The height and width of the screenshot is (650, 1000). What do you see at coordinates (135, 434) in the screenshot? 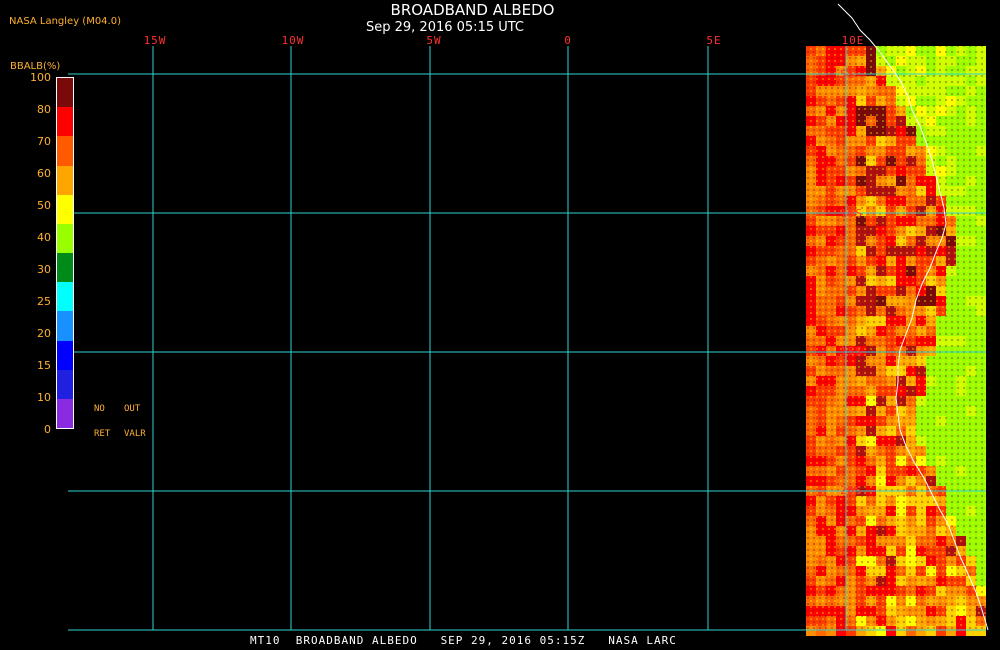
I see `colorbar-note-valr: VALR` at bounding box center [135, 434].